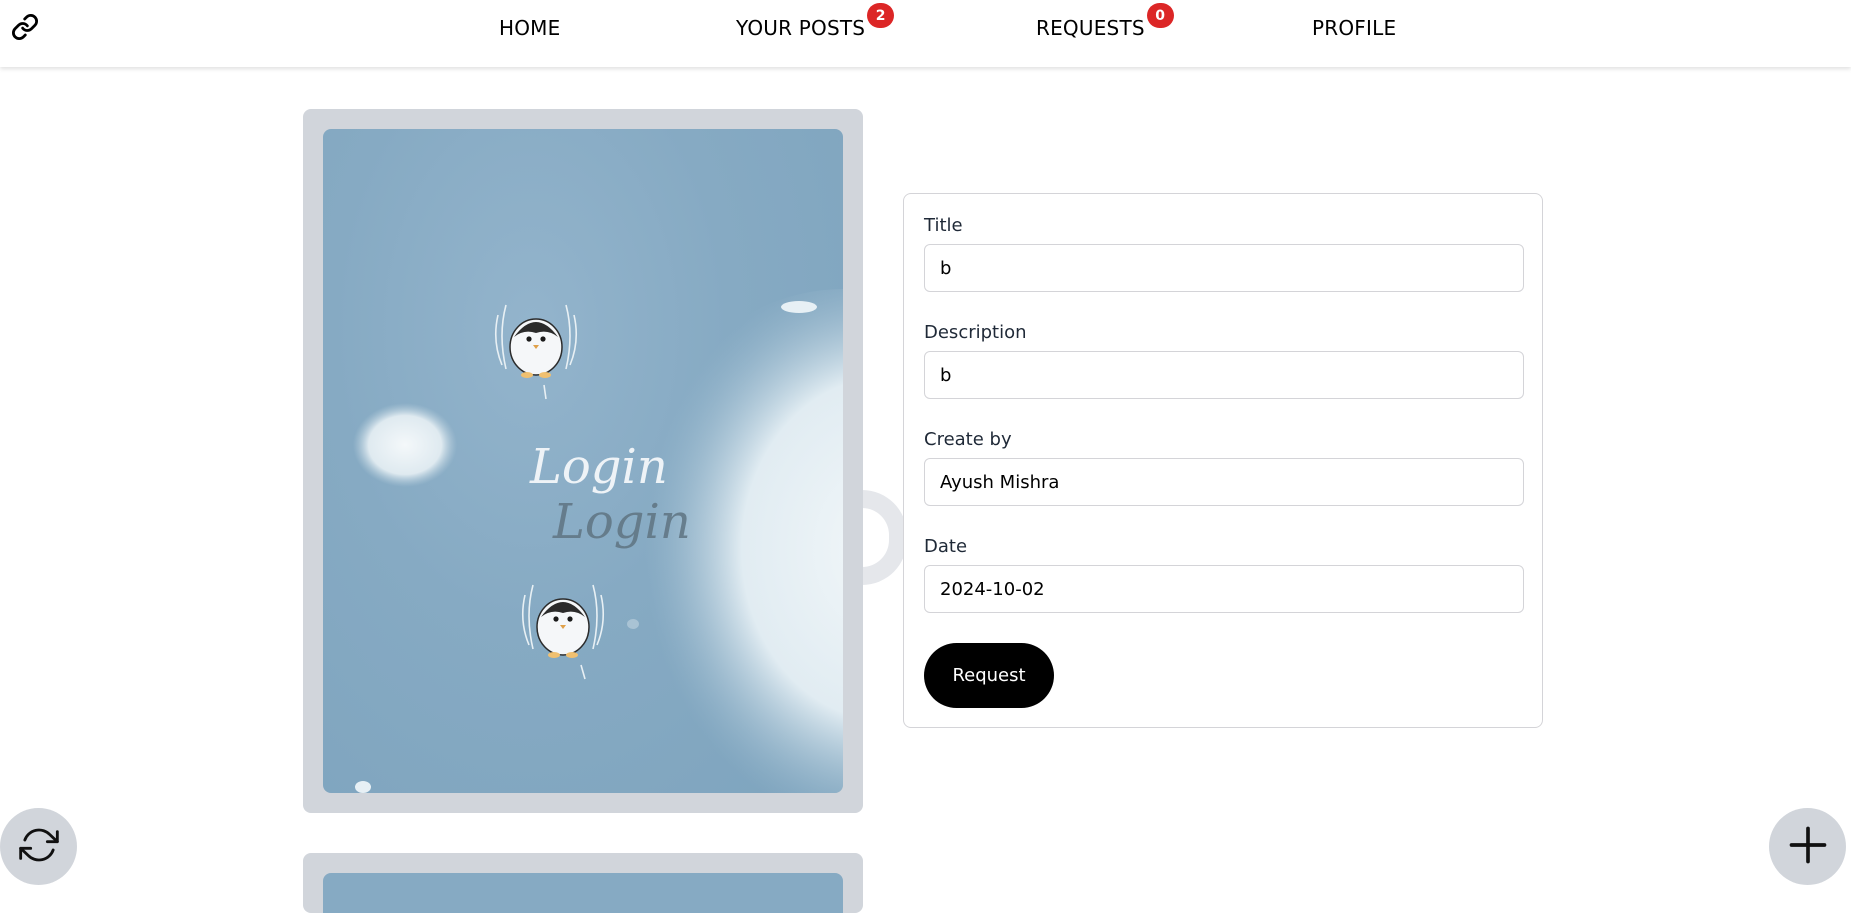 The image size is (1851, 913). What do you see at coordinates (925, 33) in the screenshot?
I see `top-navbar: HOME YOUR POSTS 2 REQUESTS 0 PROFILE` at bounding box center [925, 33].